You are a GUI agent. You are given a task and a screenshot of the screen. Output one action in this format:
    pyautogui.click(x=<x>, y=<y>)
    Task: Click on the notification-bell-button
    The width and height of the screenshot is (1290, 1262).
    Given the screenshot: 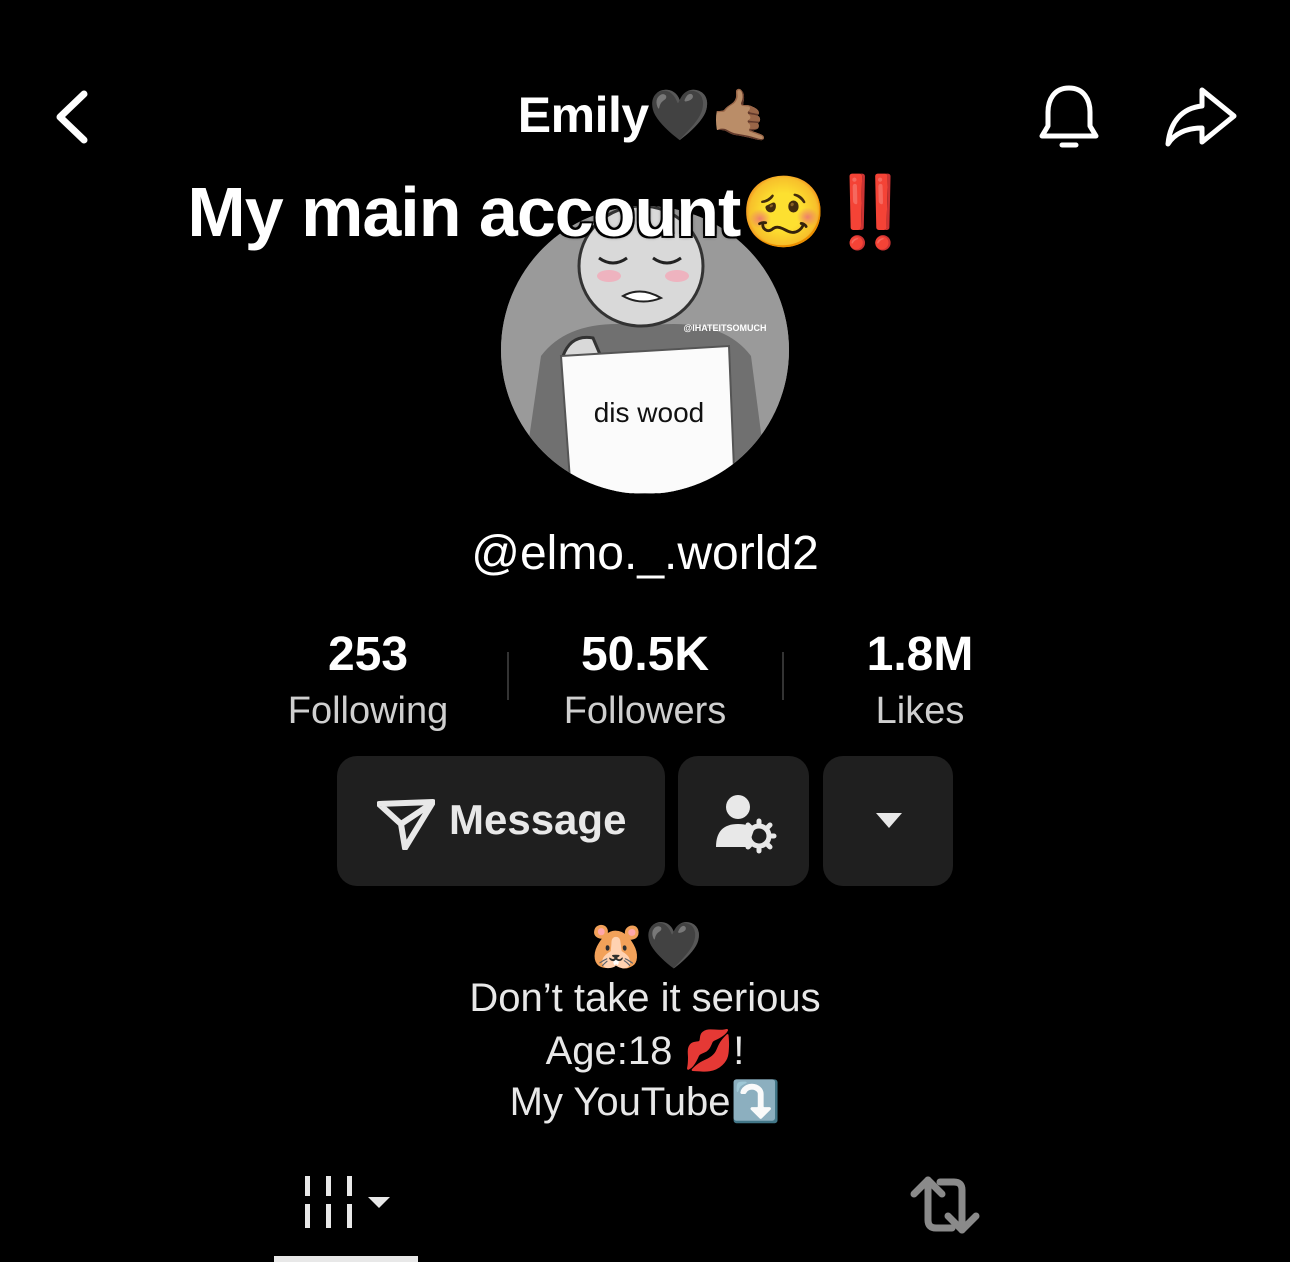 What is the action you would take?
    pyautogui.click(x=1069, y=117)
    